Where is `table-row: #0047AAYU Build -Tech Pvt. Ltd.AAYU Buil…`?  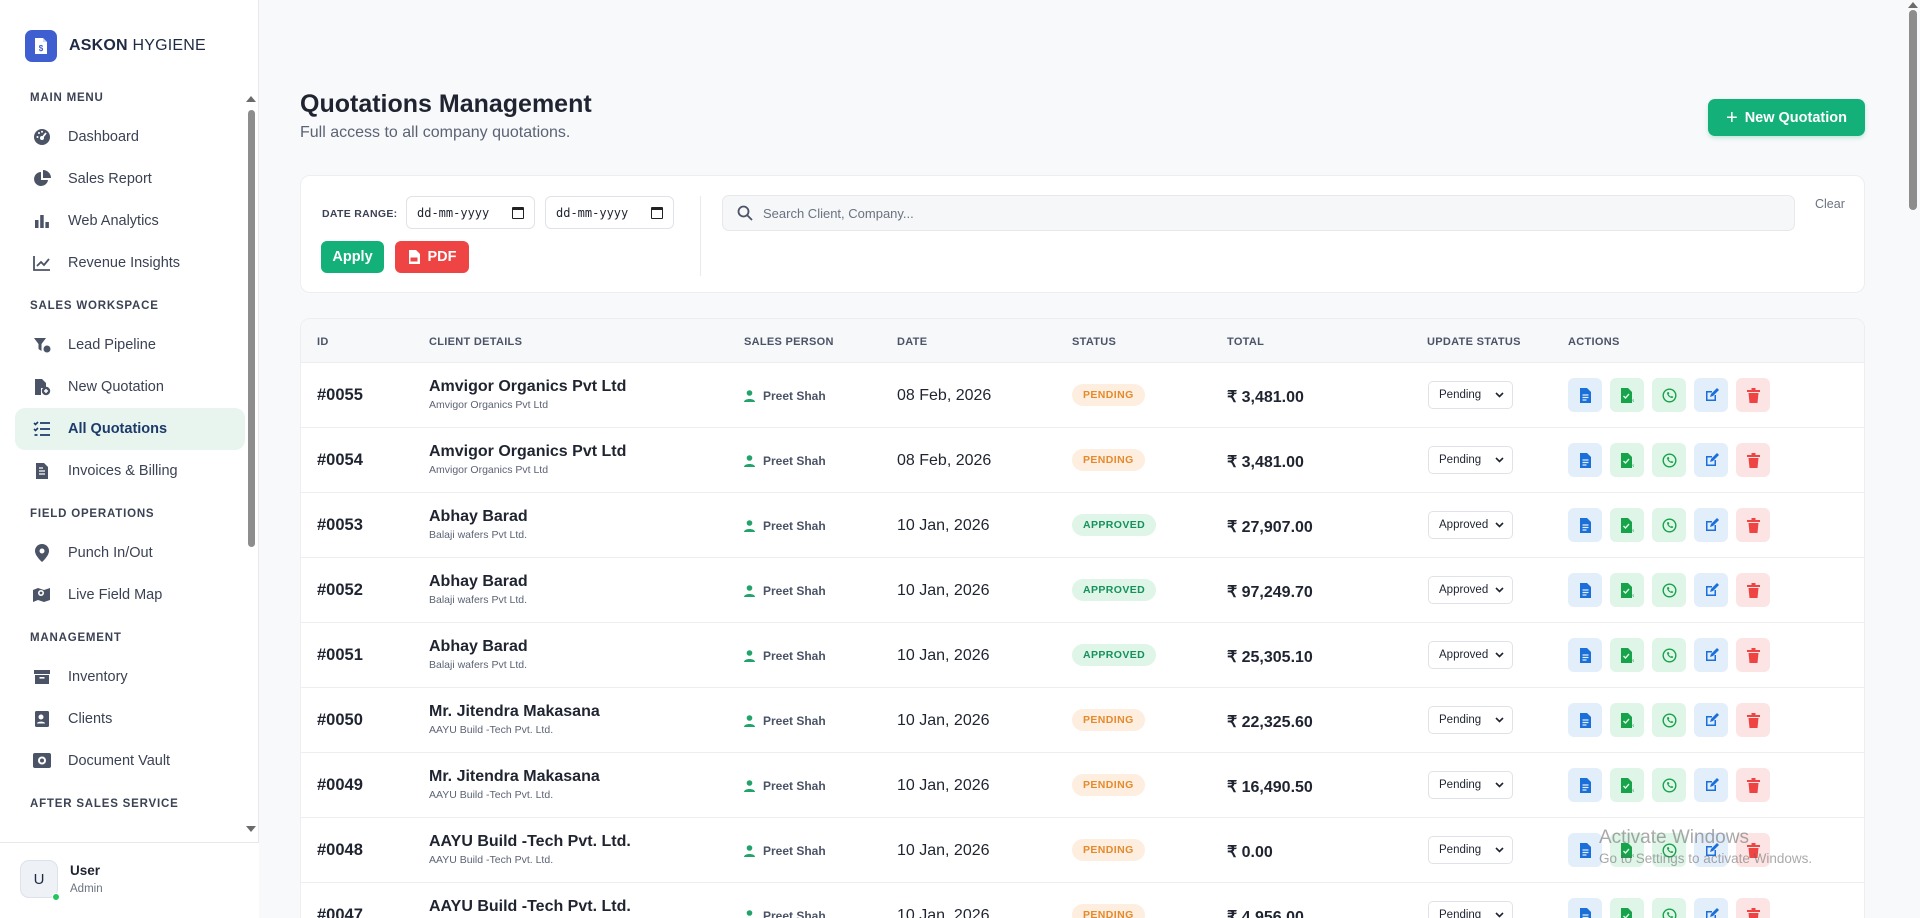 table-row: #0047AAYU Build -Tech Pvt. Ltd.AAYU Buil… is located at coordinates (1082, 900).